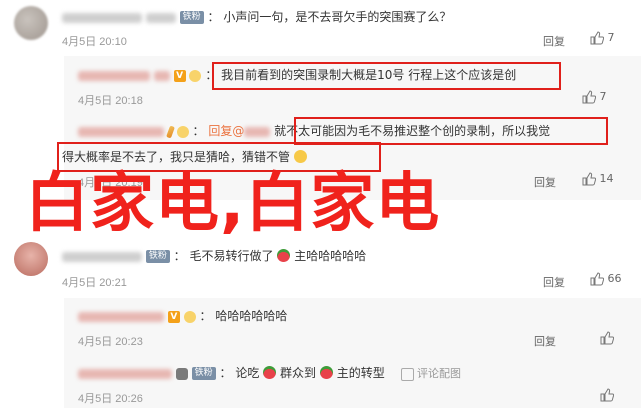  What do you see at coordinates (214, 256) in the screenshot?
I see `comment-4-header: 铁粉 ： 毛不易转行做了 主哈哈哈哈哈` at bounding box center [214, 256].